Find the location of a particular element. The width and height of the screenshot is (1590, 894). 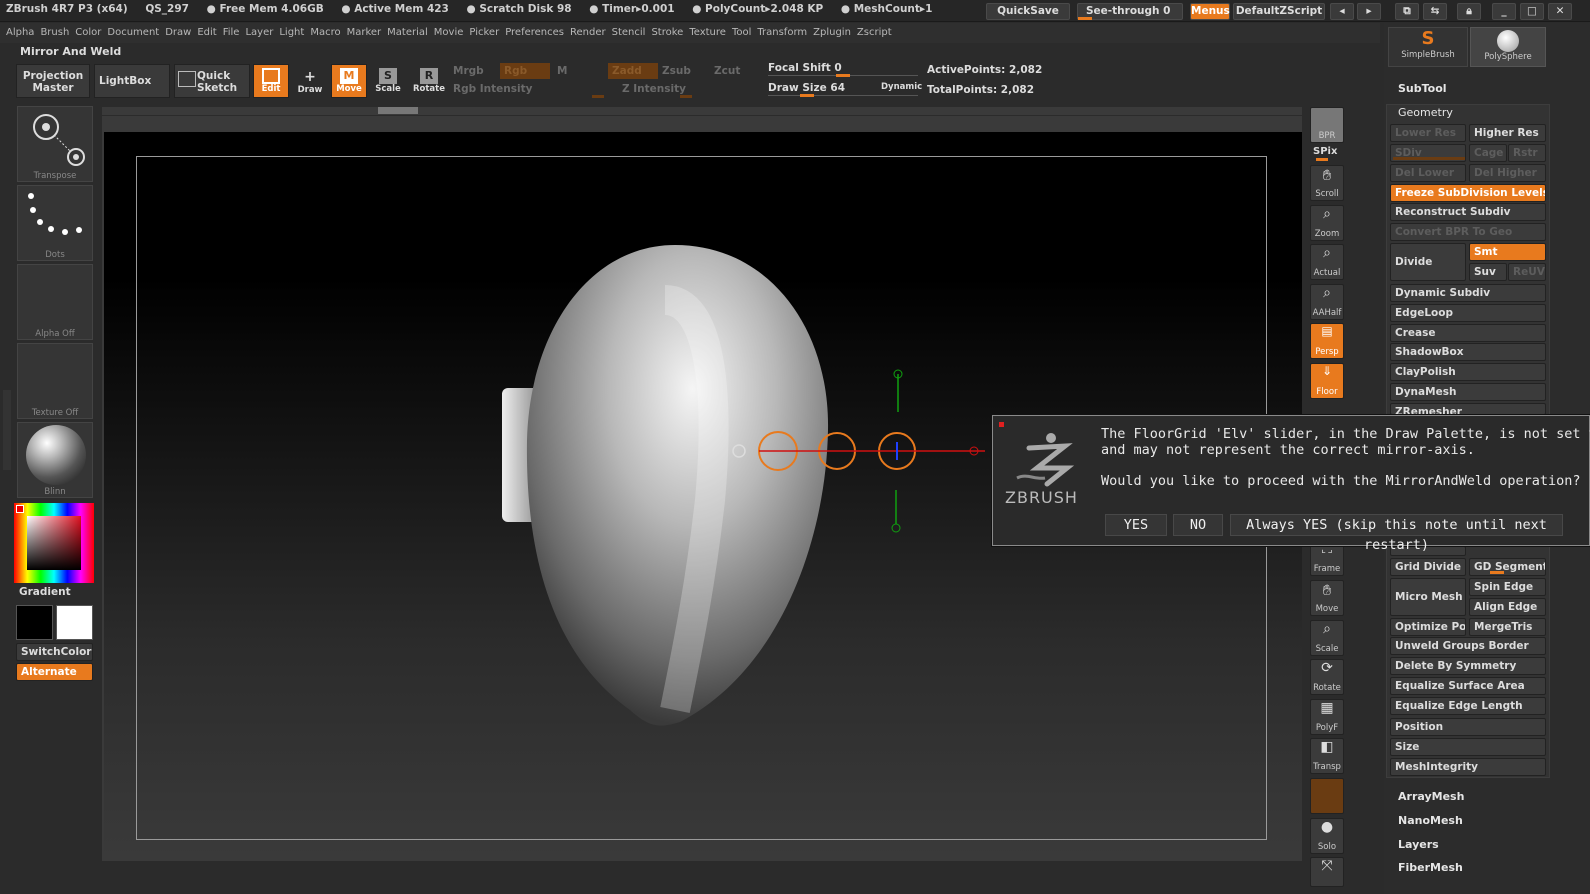

menu-color: Color is located at coordinates (88, 32).